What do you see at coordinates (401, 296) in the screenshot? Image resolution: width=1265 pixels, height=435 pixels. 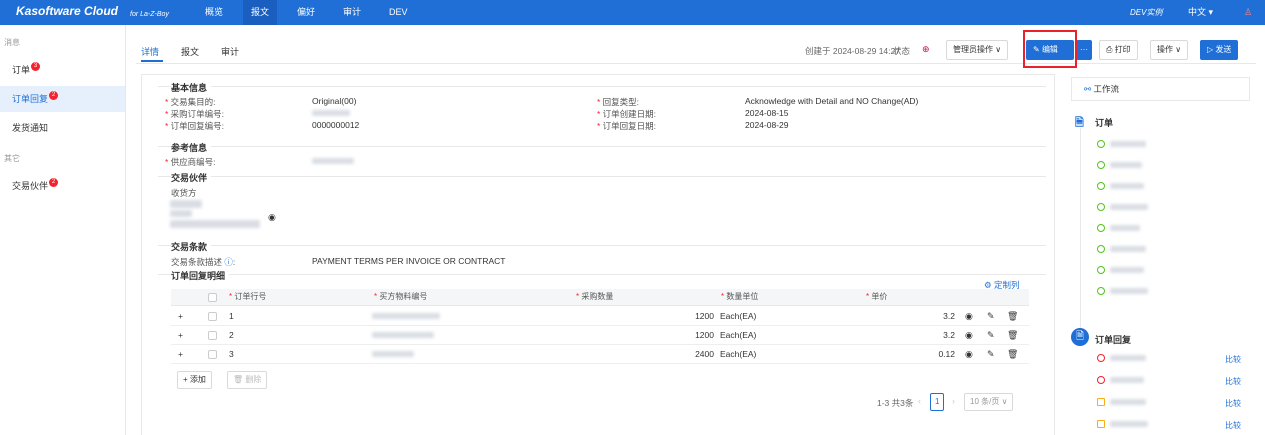 I see `column-header: * 买方物料编号` at bounding box center [401, 296].